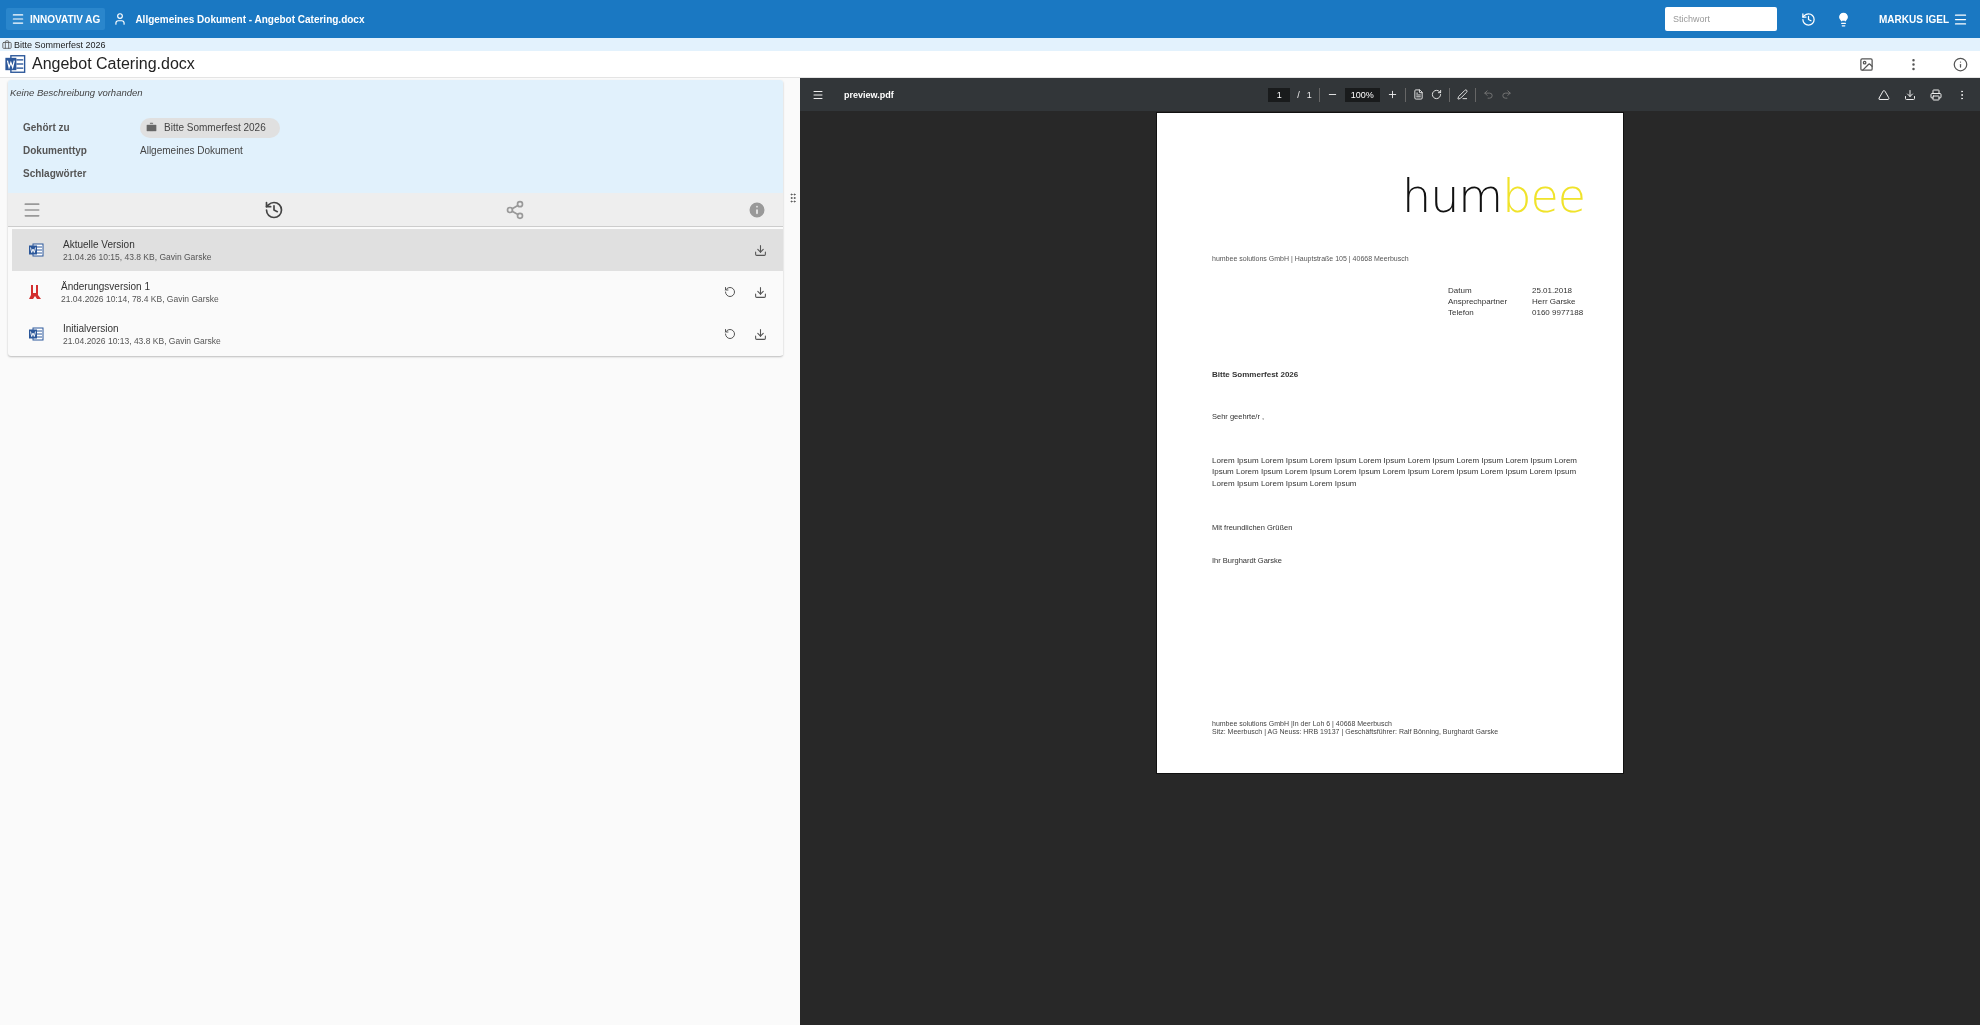 This screenshot has width=1980, height=1025. Describe the element at coordinates (1460, 290) in the screenshot. I see `info-label: Datum` at that location.